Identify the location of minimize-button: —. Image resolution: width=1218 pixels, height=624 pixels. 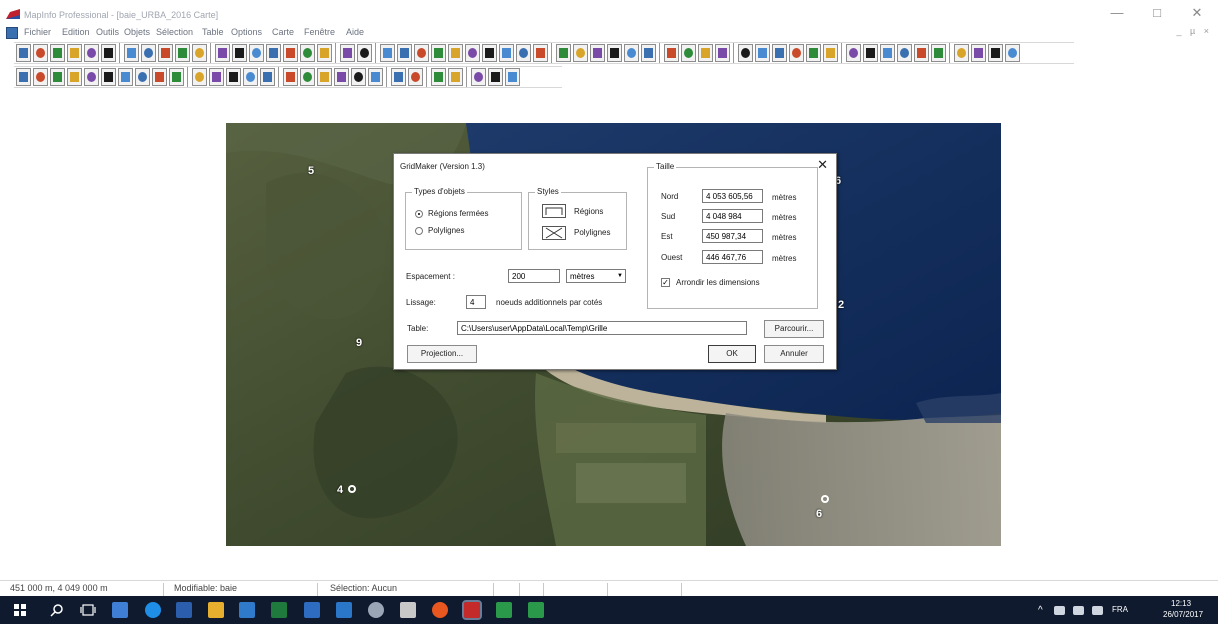
(1117, 13).